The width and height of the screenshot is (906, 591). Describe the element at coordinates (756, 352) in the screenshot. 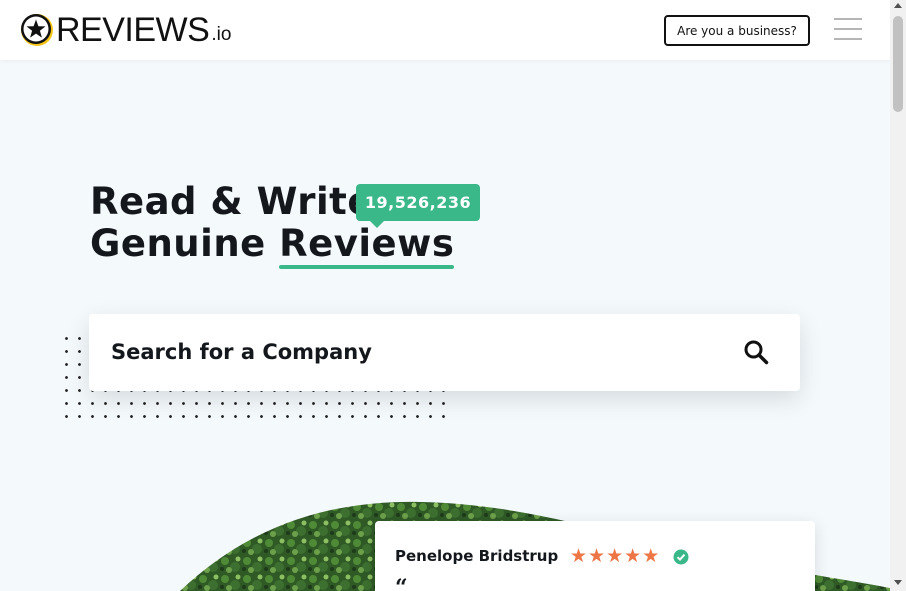

I see `search-icon` at that location.